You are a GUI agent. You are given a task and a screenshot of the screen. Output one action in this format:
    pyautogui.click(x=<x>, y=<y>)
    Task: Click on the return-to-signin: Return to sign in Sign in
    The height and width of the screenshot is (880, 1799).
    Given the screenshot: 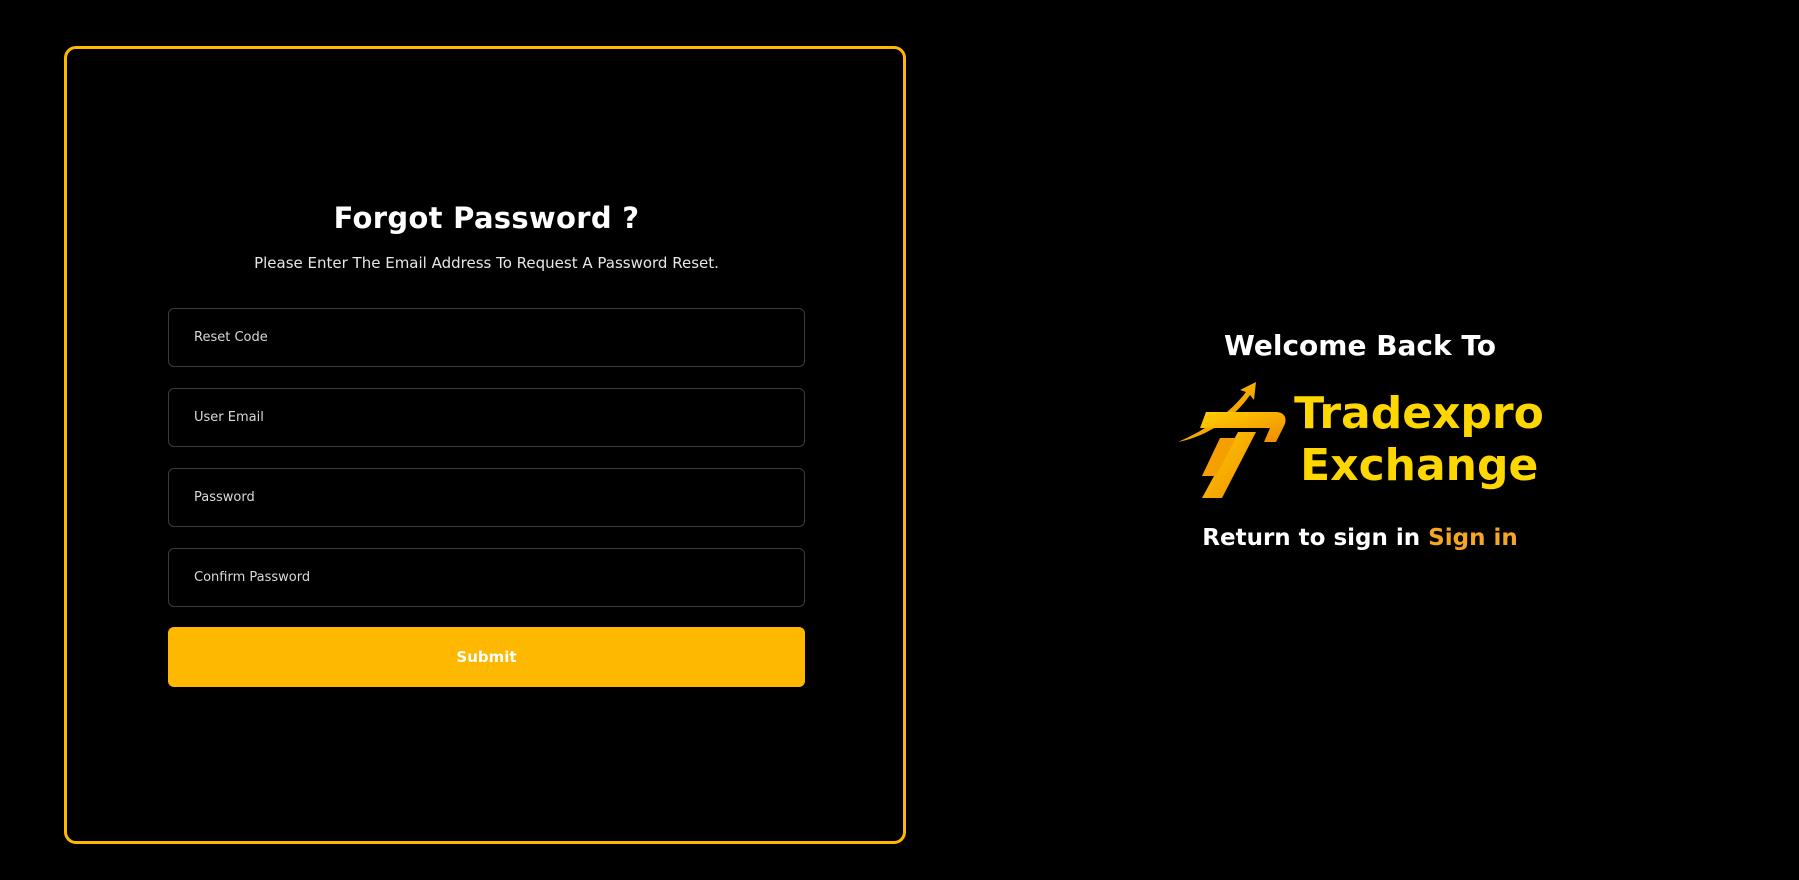 What is the action you would take?
    pyautogui.click(x=1360, y=538)
    